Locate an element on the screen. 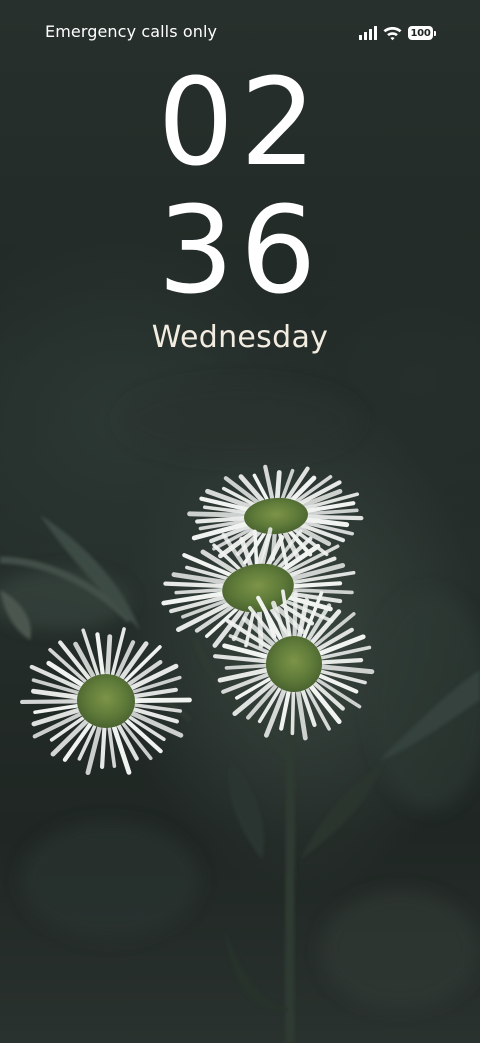 The width and height of the screenshot is (480, 1043). clock-minutes: 36 is located at coordinates (240, 251).